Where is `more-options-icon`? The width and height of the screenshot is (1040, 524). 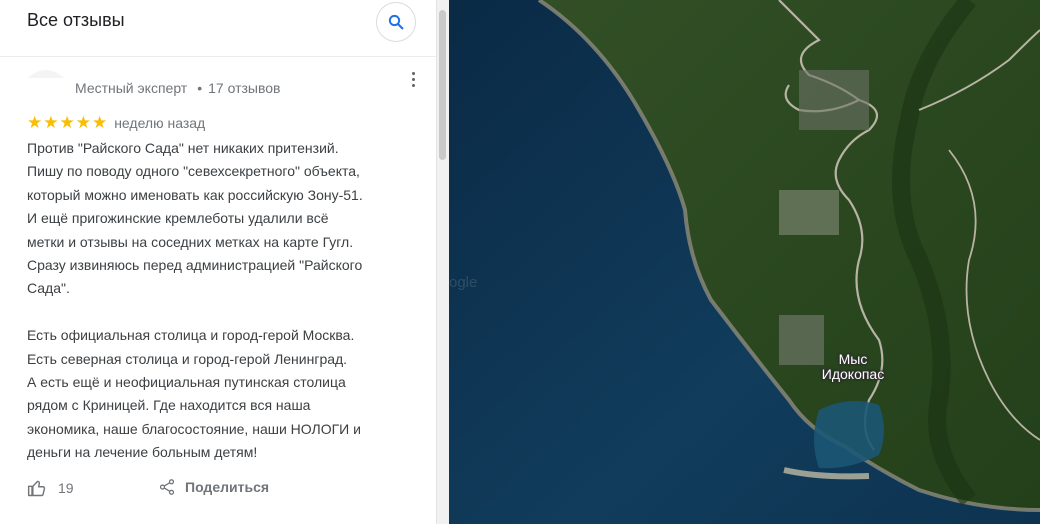
more-options-icon is located at coordinates (413, 79).